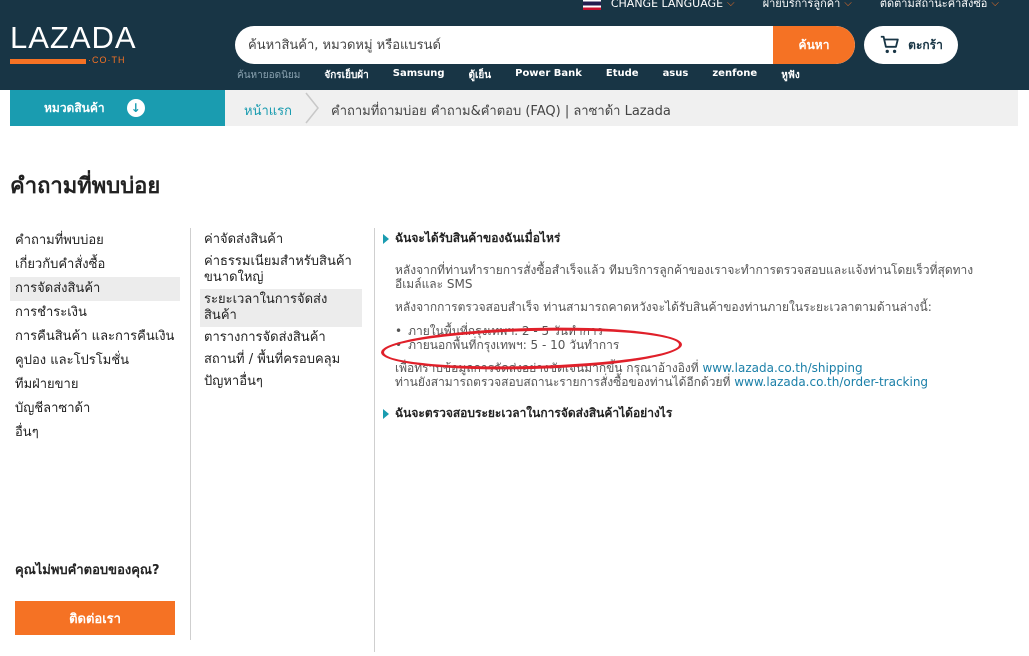 The image size is (1029, 656). I want to click on nav-item-payment: การชำระเงิน, so click(95, 313).